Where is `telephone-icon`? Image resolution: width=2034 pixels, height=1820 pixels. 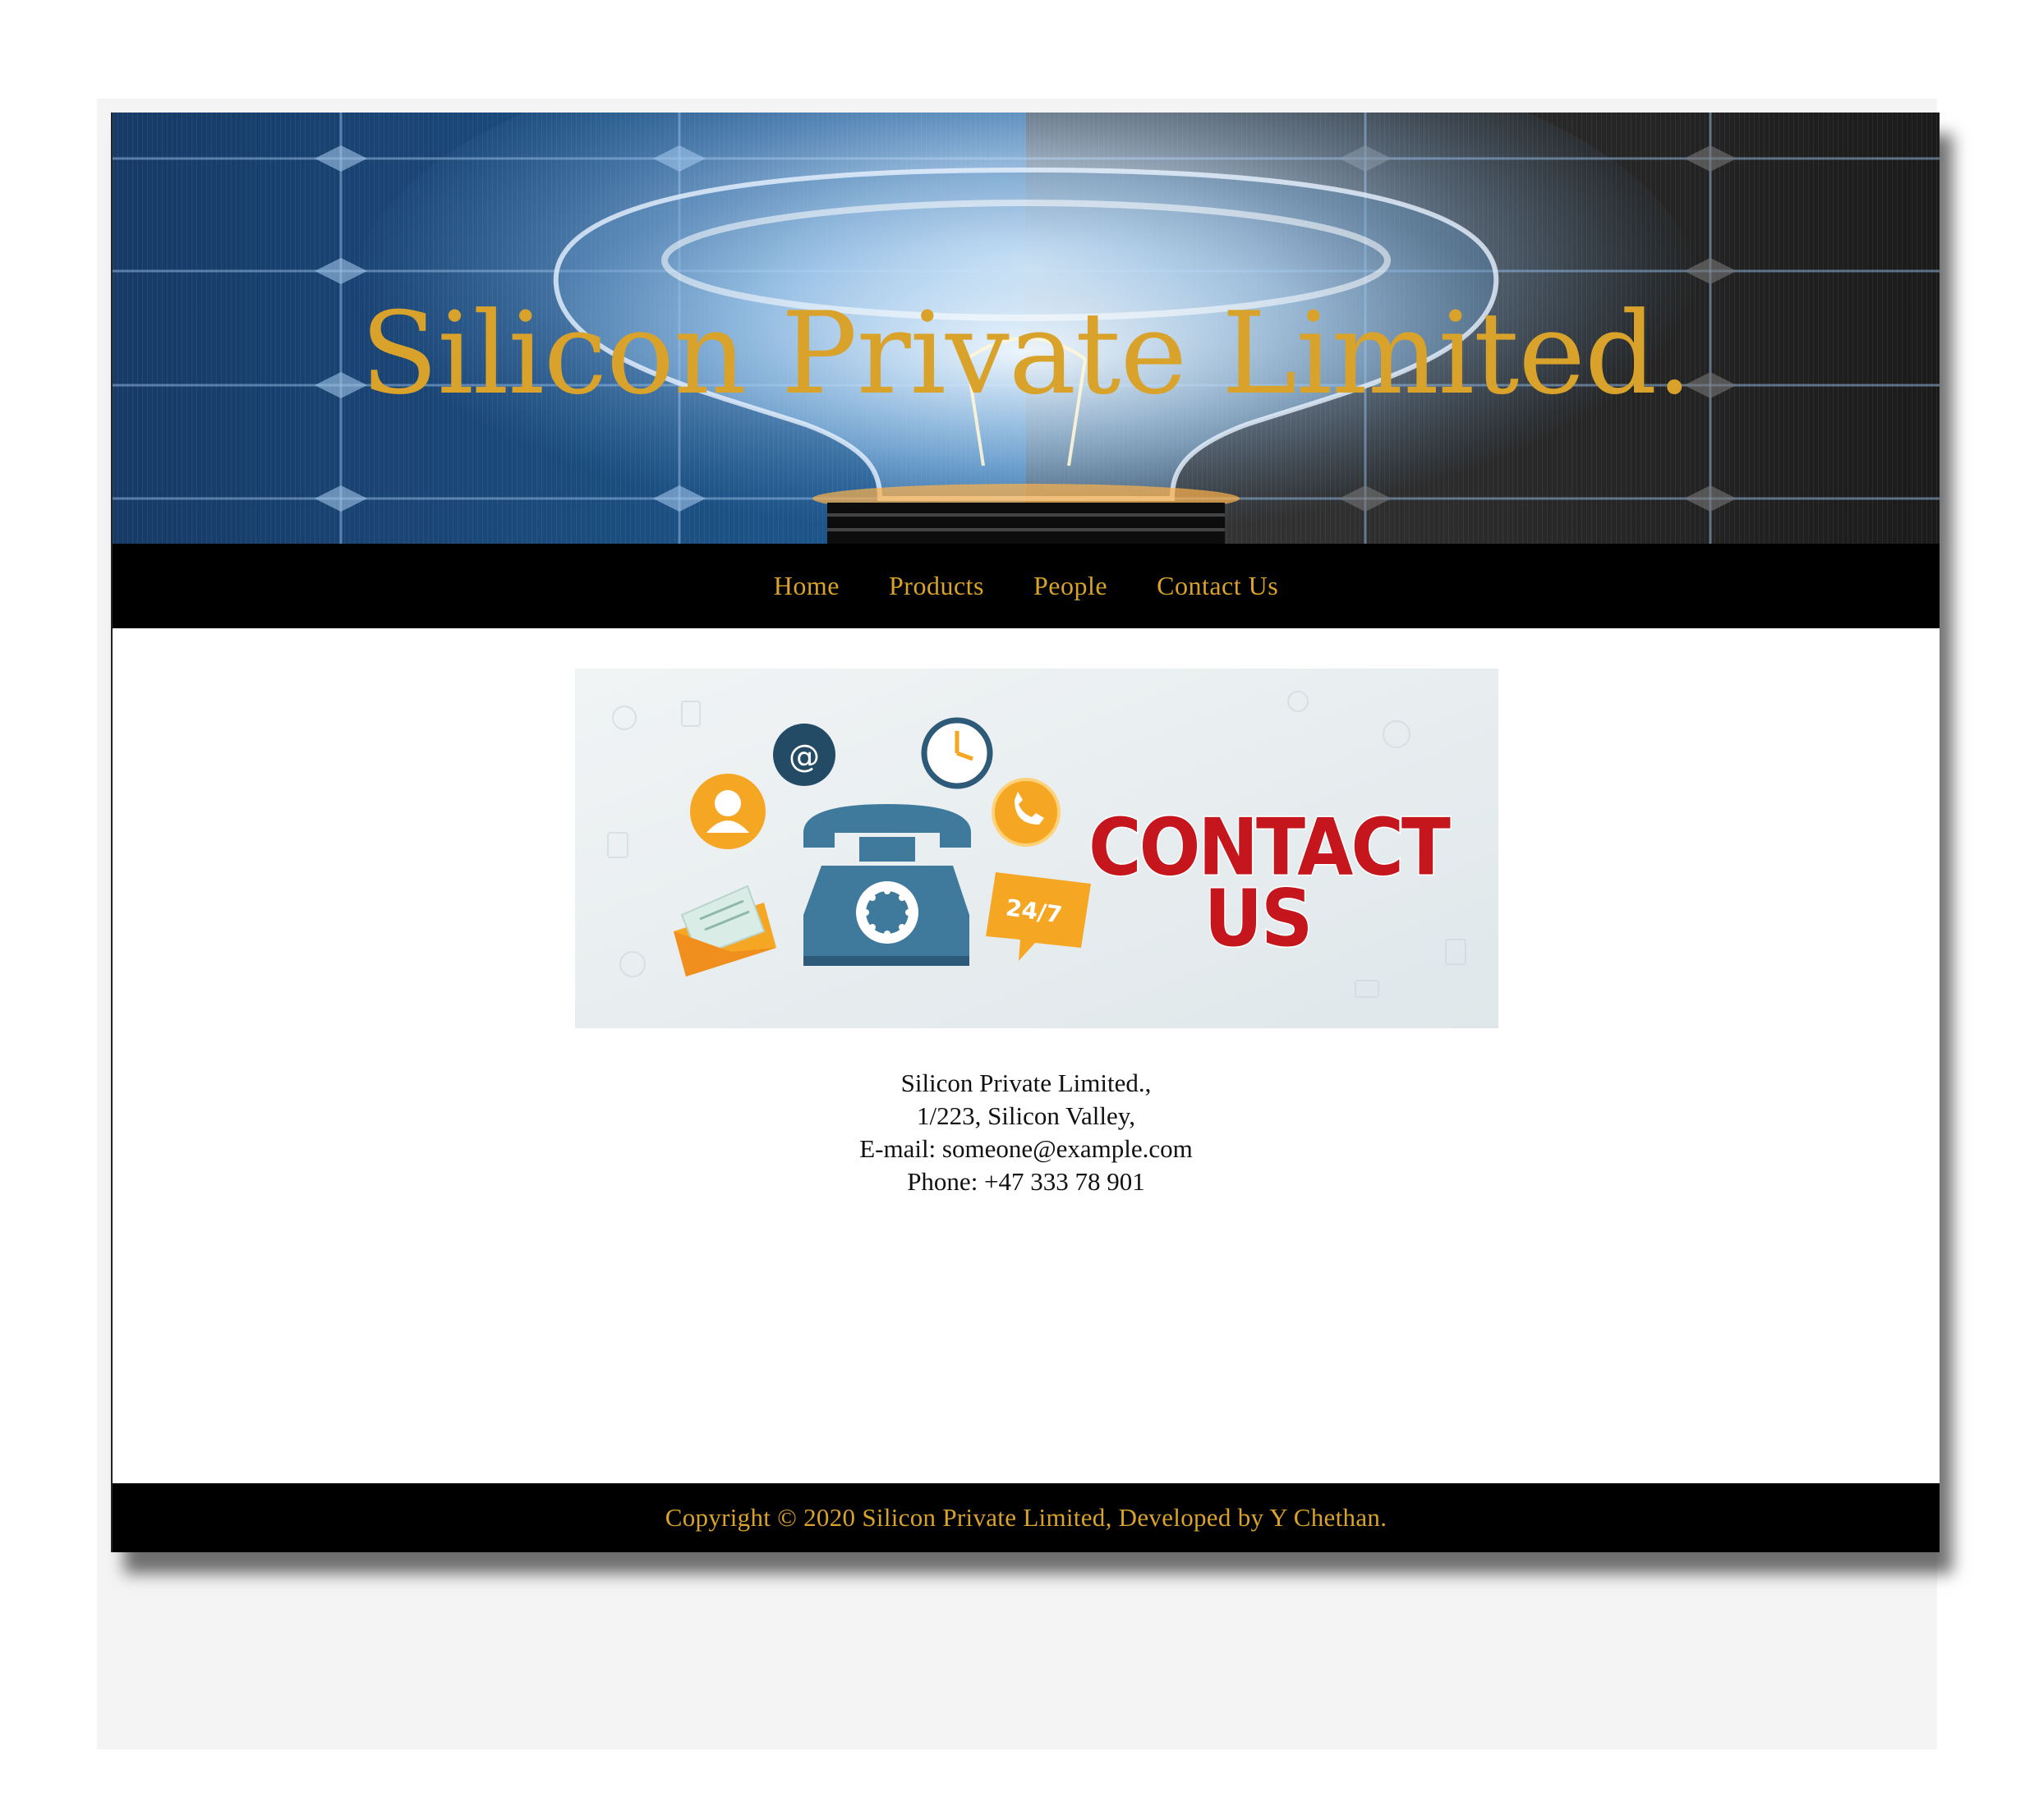 telephone-icon is located at coordinates (887, 885).